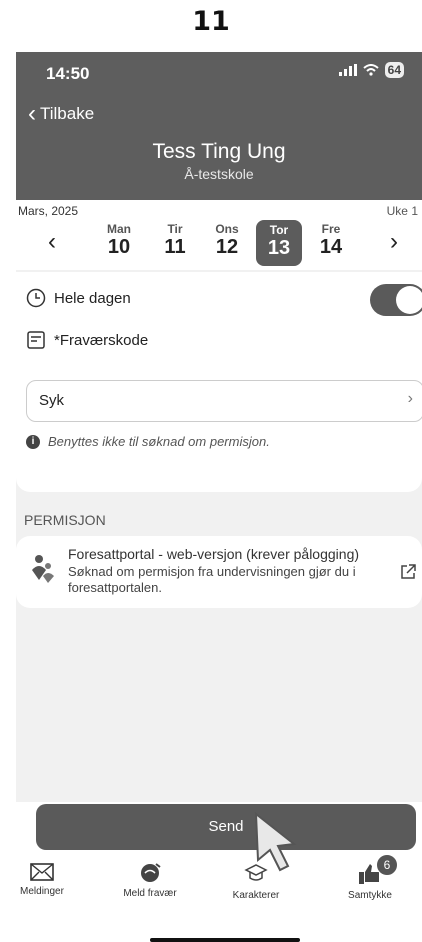 This screenshot has width=422, height=942. I want to click on tab-label: Meldinger, so click(42, 891).